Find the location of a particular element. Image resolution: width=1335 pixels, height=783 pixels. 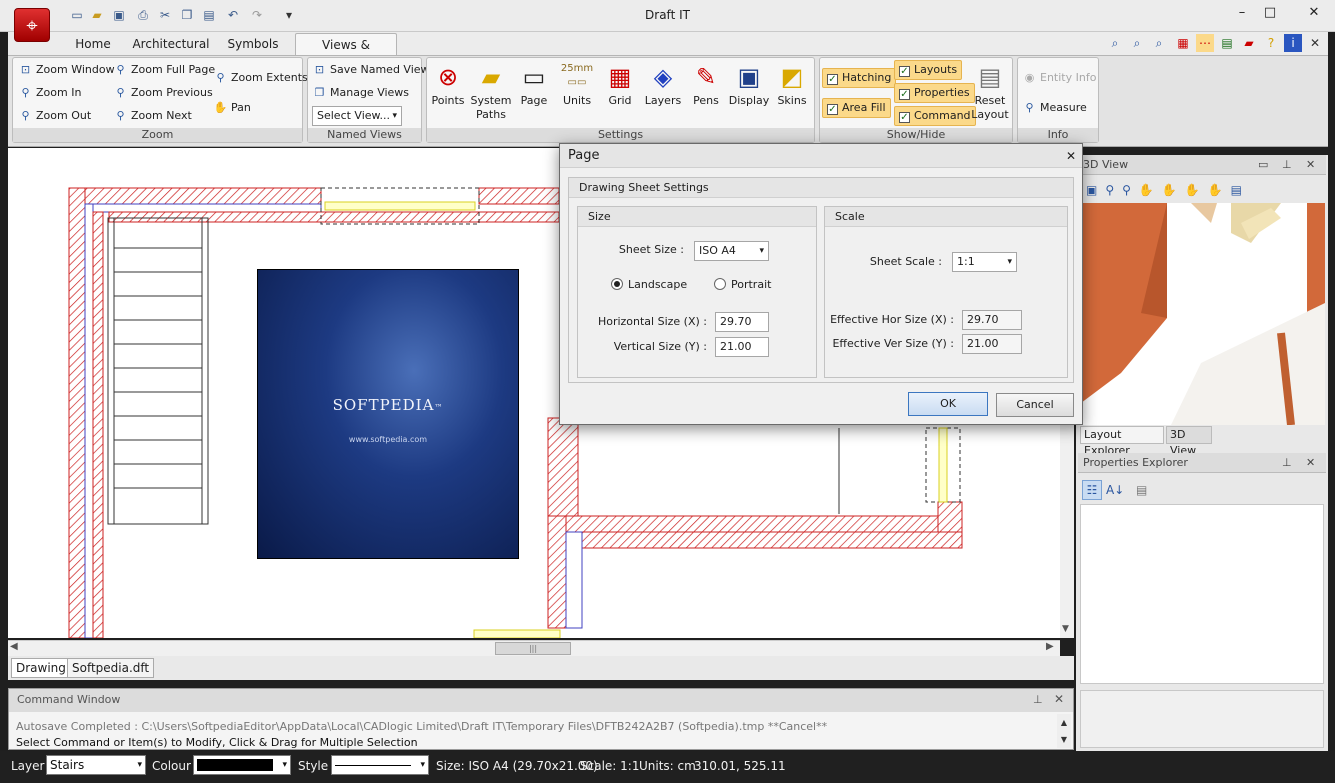

style-dropdown: ▾ is located at coordinates (380, 765).